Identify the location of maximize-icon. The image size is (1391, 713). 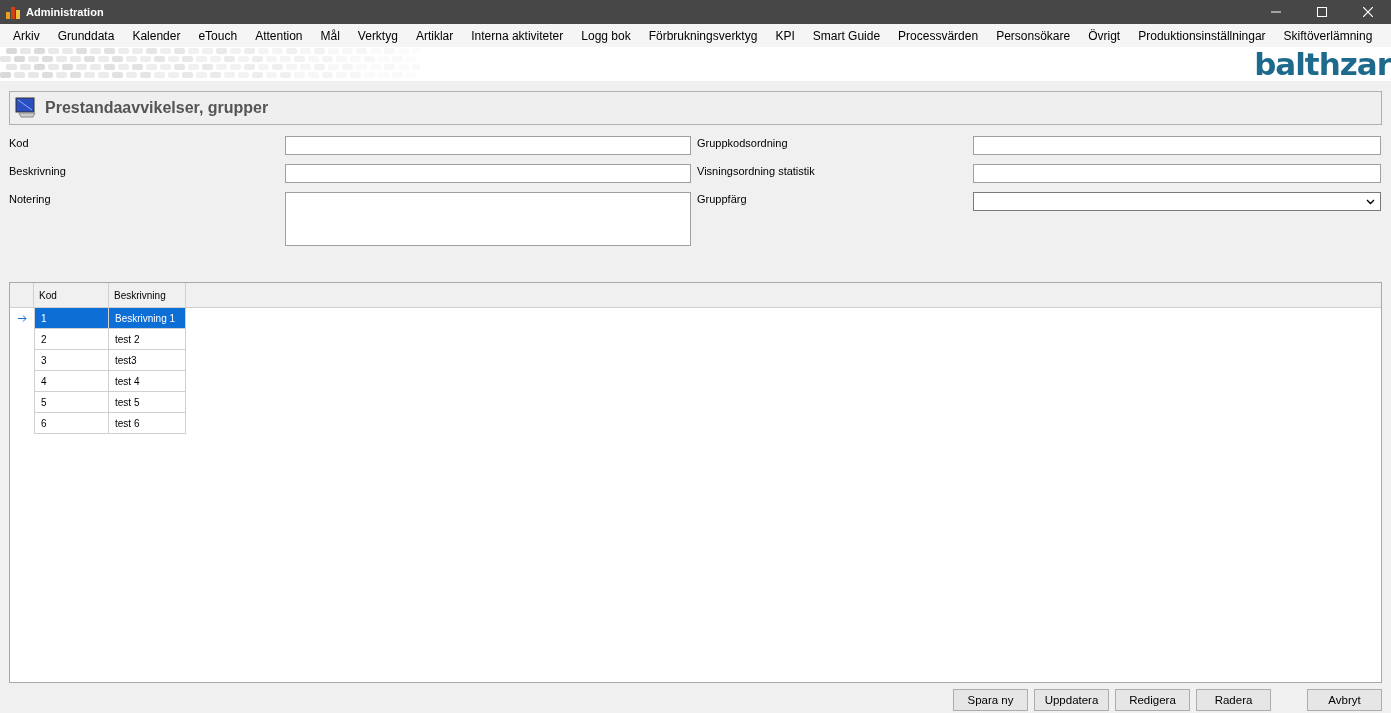
(1322, 12).